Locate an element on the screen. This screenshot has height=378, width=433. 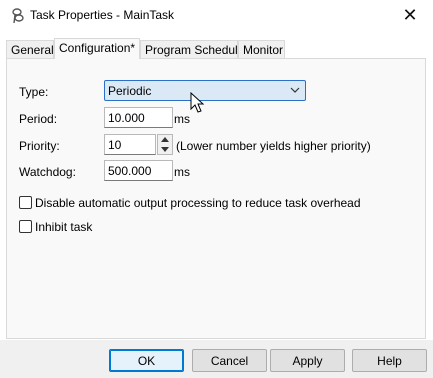
period-unit: ms is located at coordinates (182, 119).